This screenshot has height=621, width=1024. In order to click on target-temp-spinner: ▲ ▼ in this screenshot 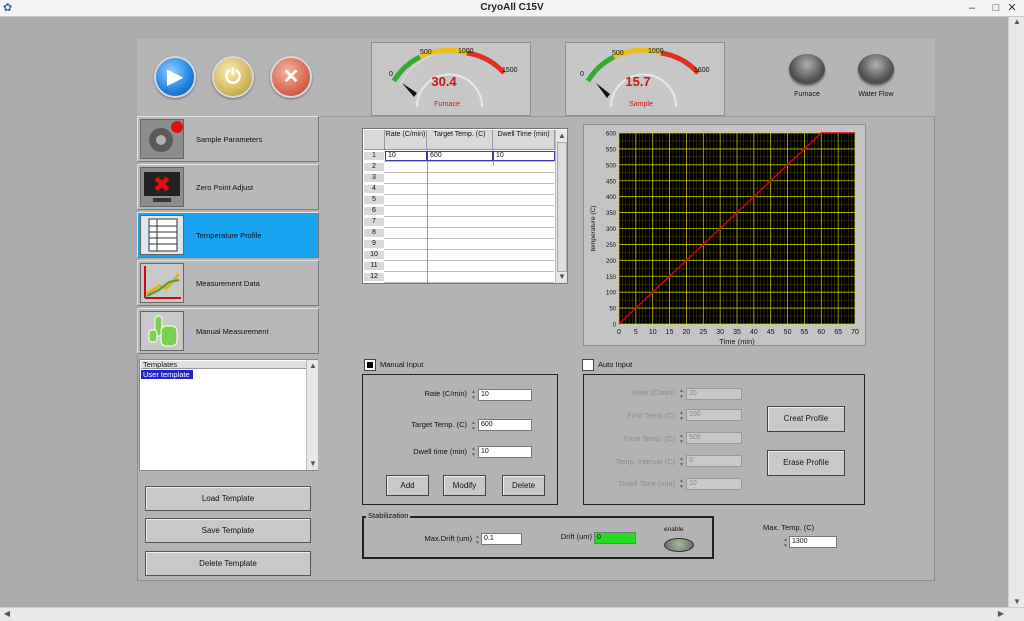, I will do `click(473, 426)`.